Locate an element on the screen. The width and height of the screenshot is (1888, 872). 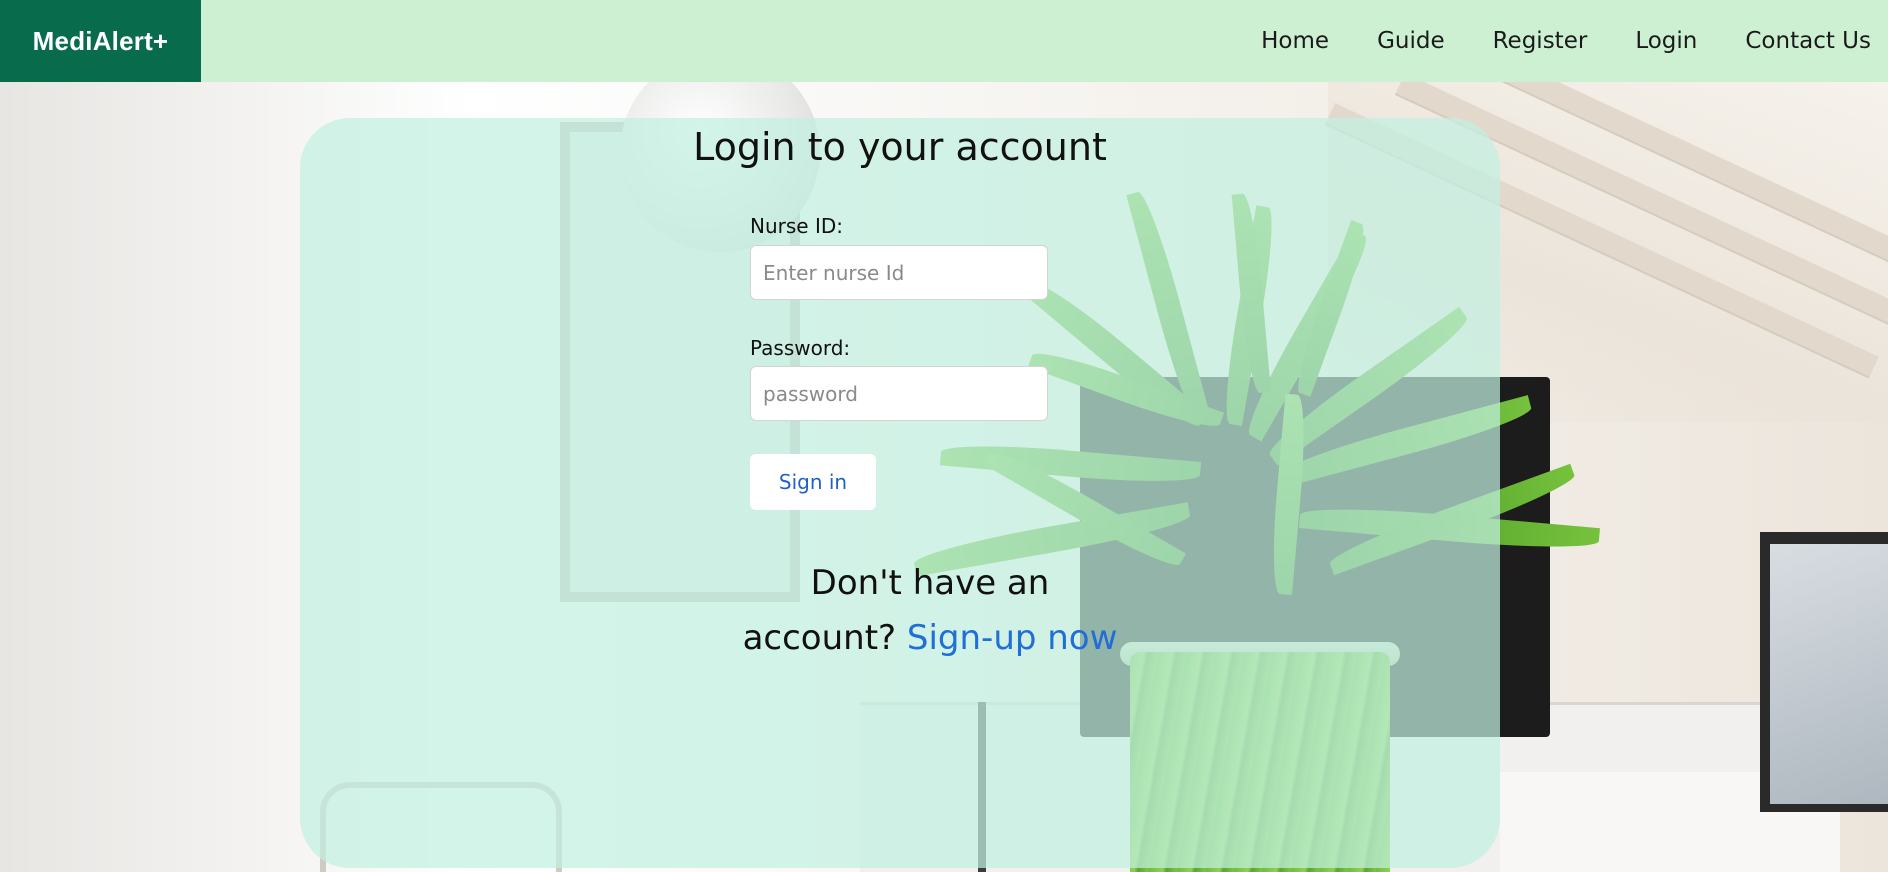
nav-link-register: Register is located at coordinates (1540, 41).